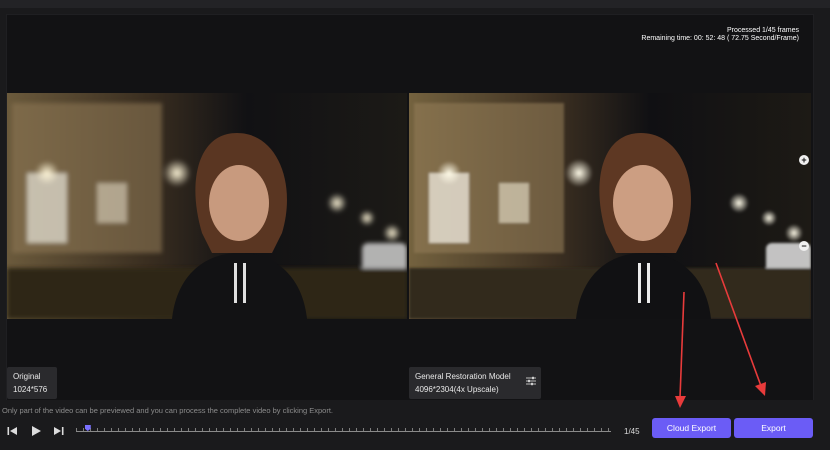 Image resolution: width=830 pixels, height=450 pixels. What do you see at coordinates (30, 389) in the screenshot?
I see `original-resolution: 1024*576` at bounding box center [30, 389].